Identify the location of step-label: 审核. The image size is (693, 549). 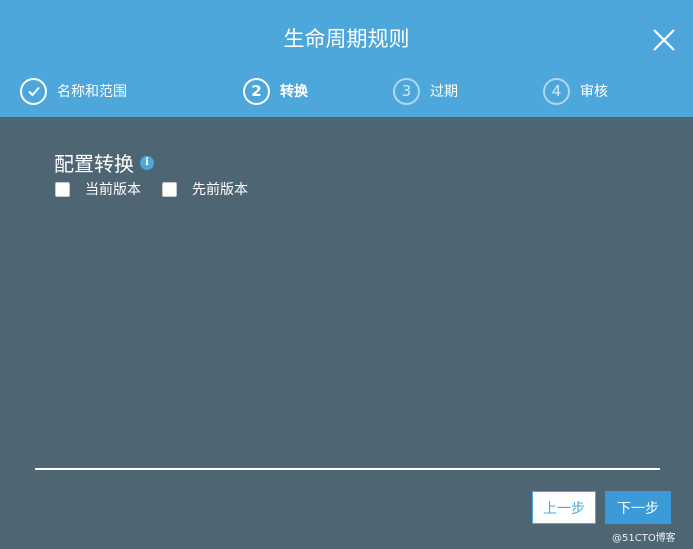
(594, 92).